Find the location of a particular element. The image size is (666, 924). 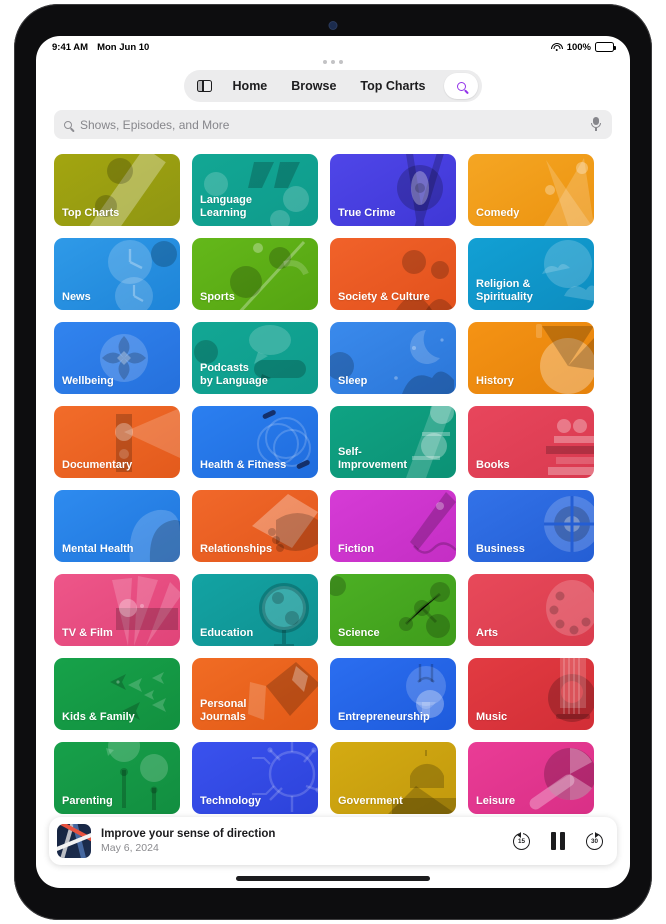

category-label: Education is located at coordinates (227, 632).